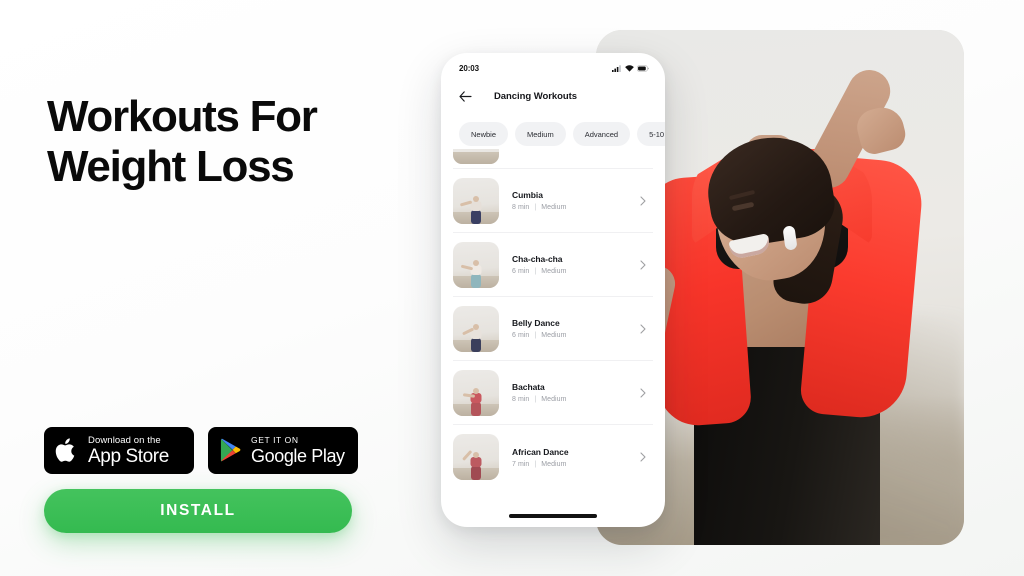 The image size is (1024, 576). What do you see at coordinates (469, 395) in the screenshot?
I see `thumbnail-arm` at bounding box center [469, 395].